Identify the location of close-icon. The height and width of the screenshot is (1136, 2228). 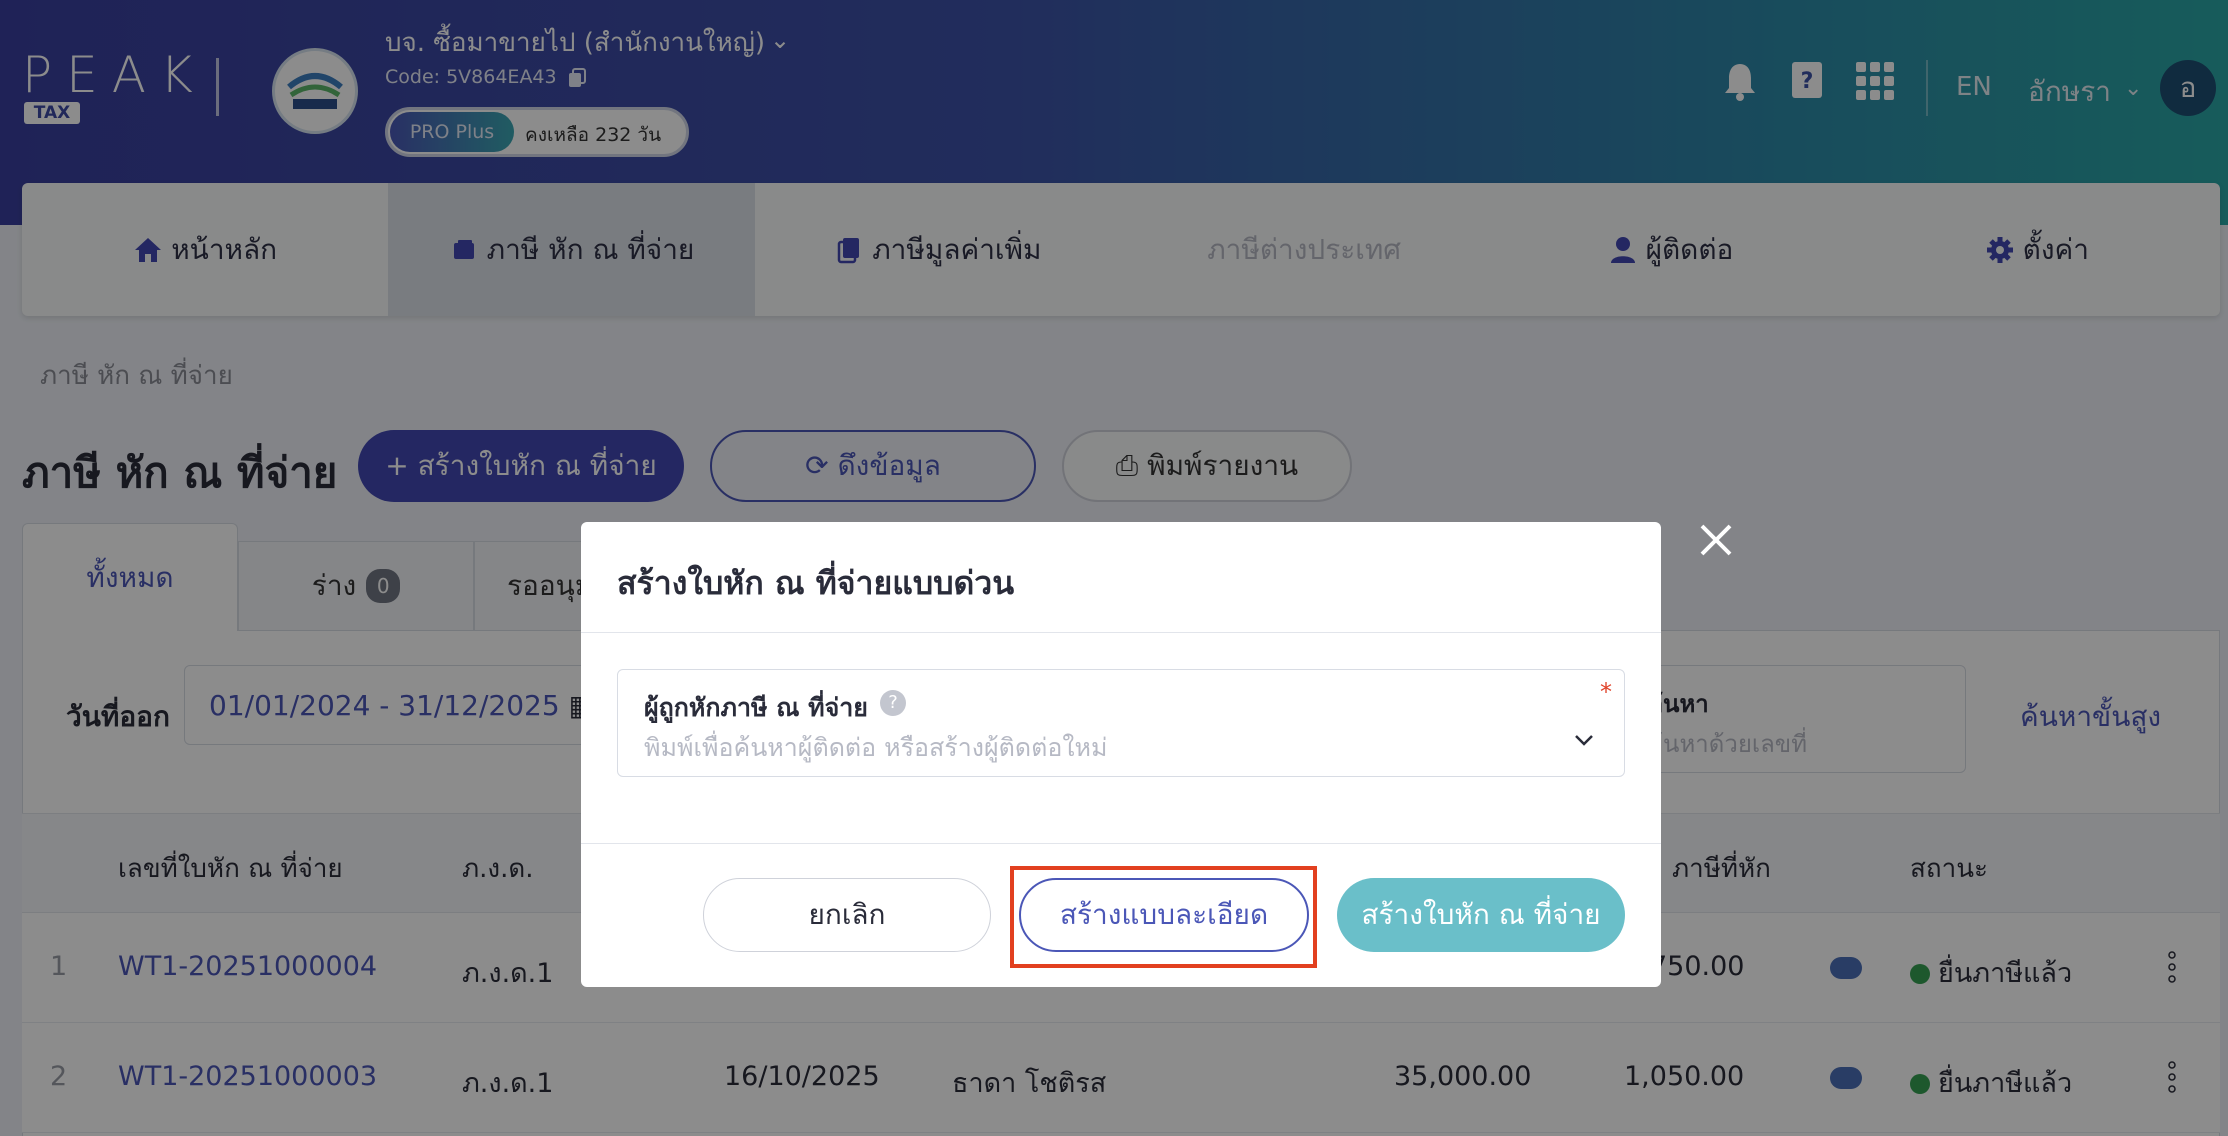
(1716, 540).